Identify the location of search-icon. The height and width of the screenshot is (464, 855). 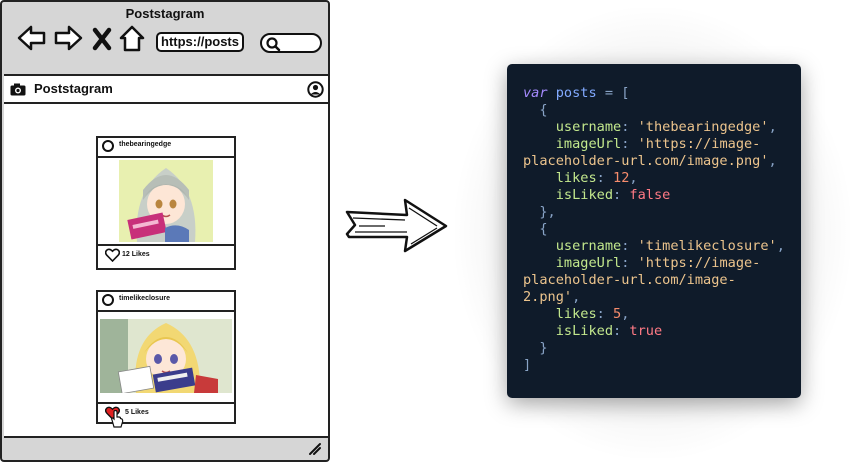
(273, 44).